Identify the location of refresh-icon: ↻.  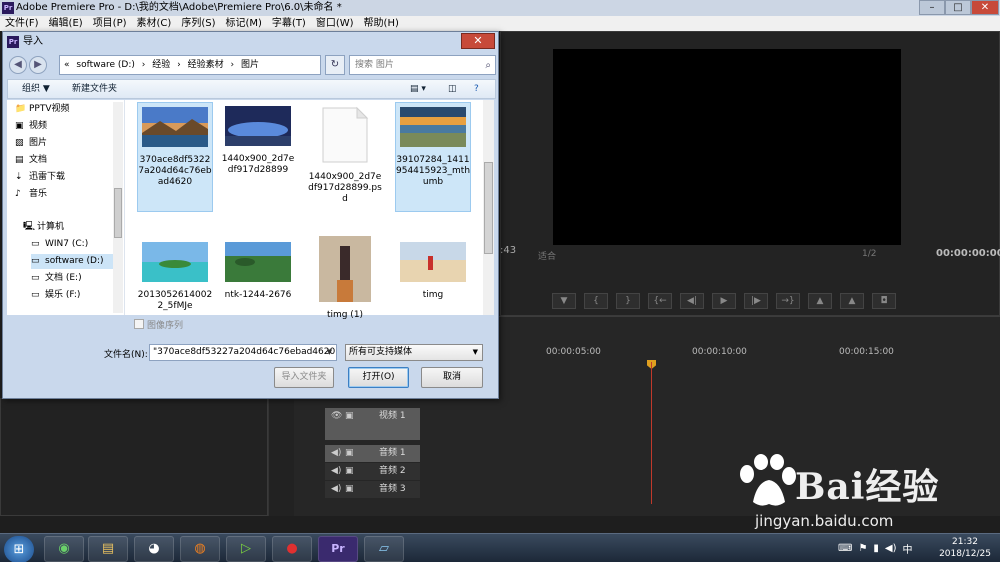
(335, 65).